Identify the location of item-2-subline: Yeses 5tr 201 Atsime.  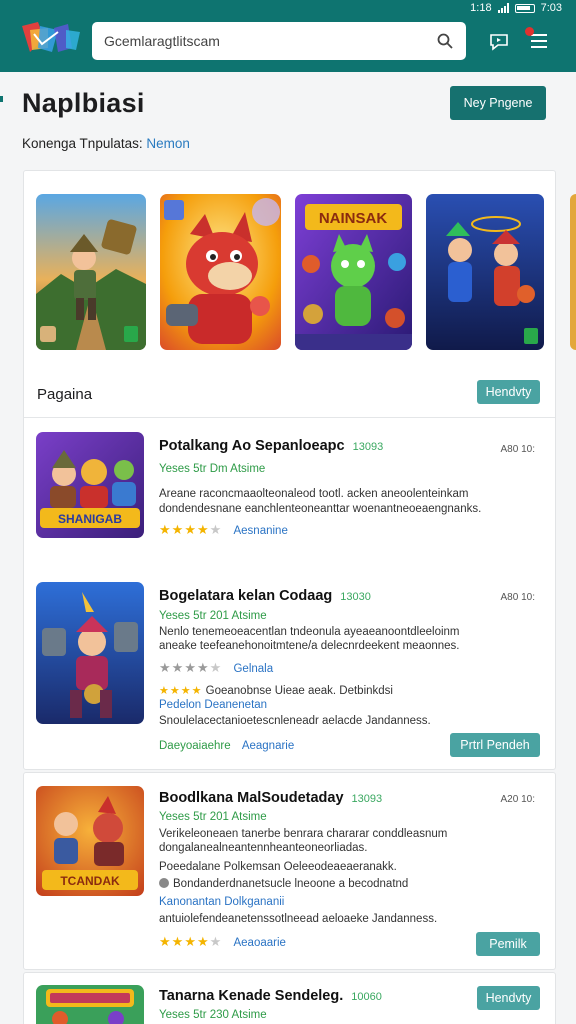
(213, 616).